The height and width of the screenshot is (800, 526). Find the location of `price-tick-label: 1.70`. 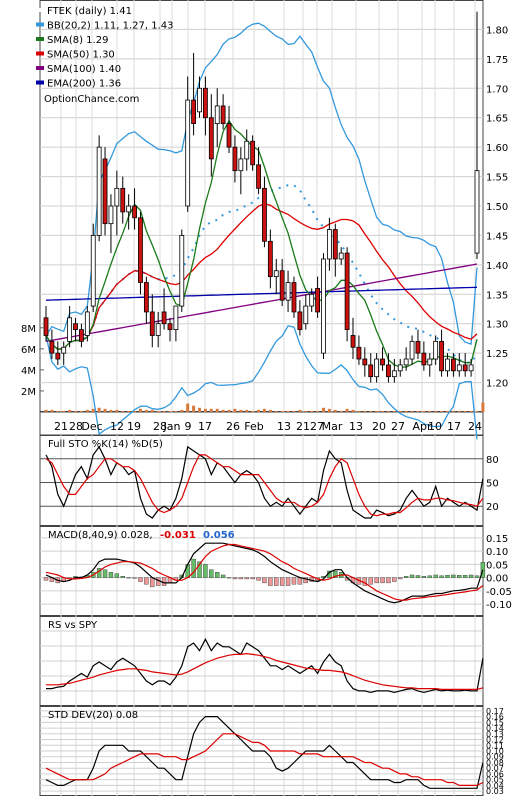

price-tick-label: 1.70 is located at coordinates (497, 89).